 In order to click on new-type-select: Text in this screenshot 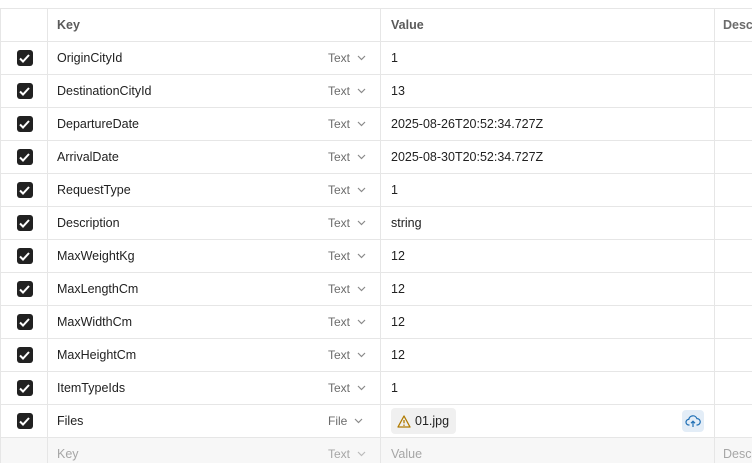, I will do `click(350, 450)`.